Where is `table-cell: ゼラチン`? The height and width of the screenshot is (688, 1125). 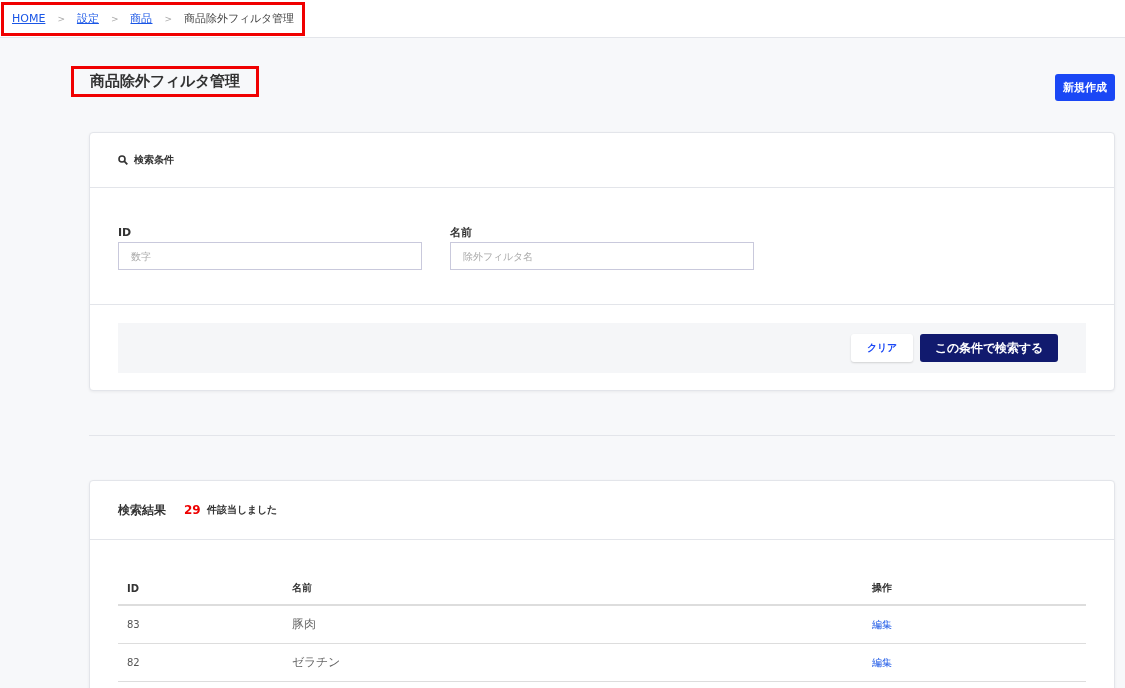
table-cell: ゼラチン is located at coordinates (573, 662).